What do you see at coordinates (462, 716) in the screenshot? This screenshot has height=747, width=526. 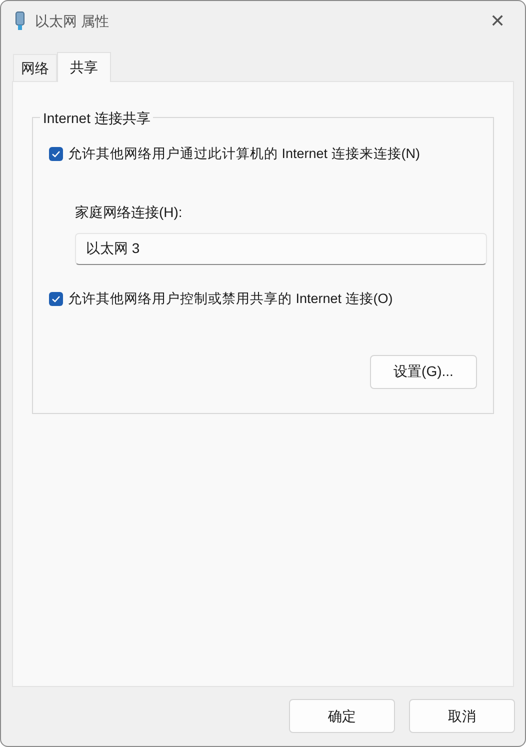 I see `dialog-button: 取消` at bounding box center [462, 716].